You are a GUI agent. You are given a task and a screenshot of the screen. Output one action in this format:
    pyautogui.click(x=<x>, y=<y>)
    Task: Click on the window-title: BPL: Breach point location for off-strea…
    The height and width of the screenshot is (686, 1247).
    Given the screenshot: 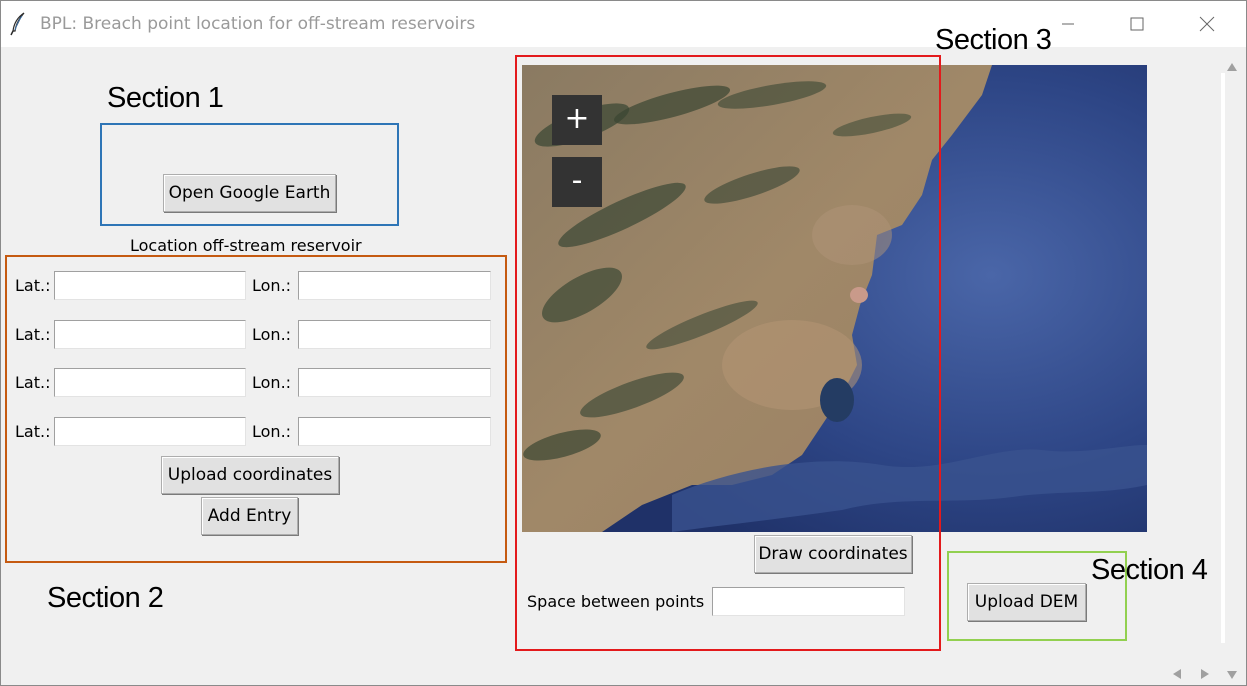 What is the action you would take?
    pyautogui.click(x=258, y=24)
    